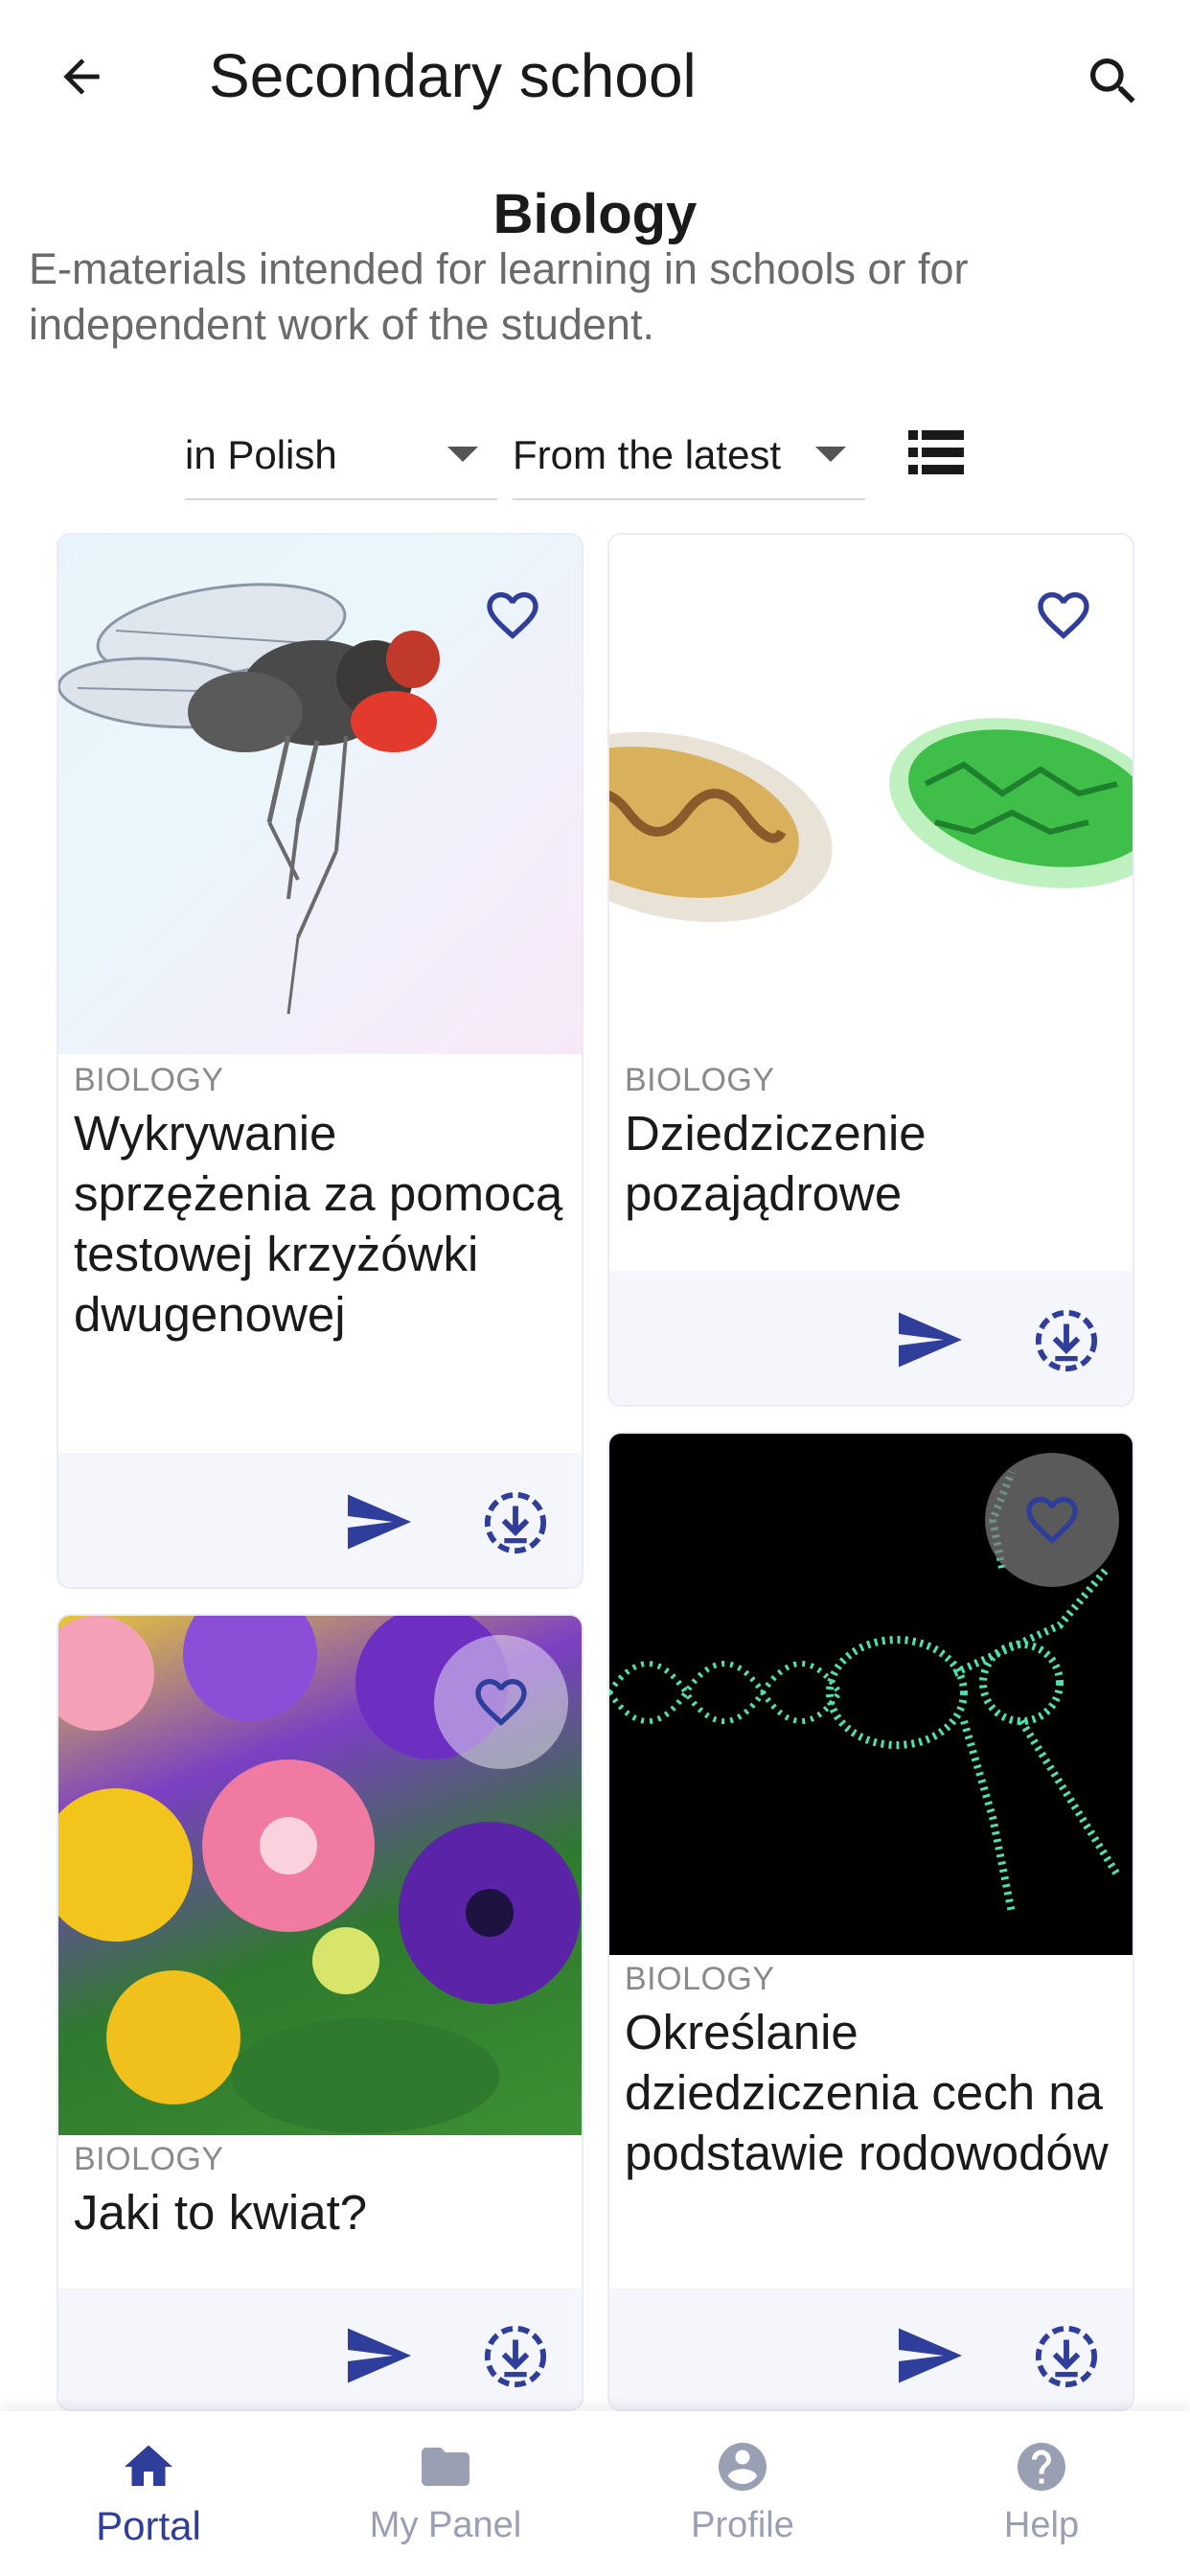 Image resolution: width=1190 pixels, height=2576 pixels. Describe the element at coordinates (320, 2012) in the screenshot. I see `material-card: BIOLOGY Jaki to kwiat?` at that location.